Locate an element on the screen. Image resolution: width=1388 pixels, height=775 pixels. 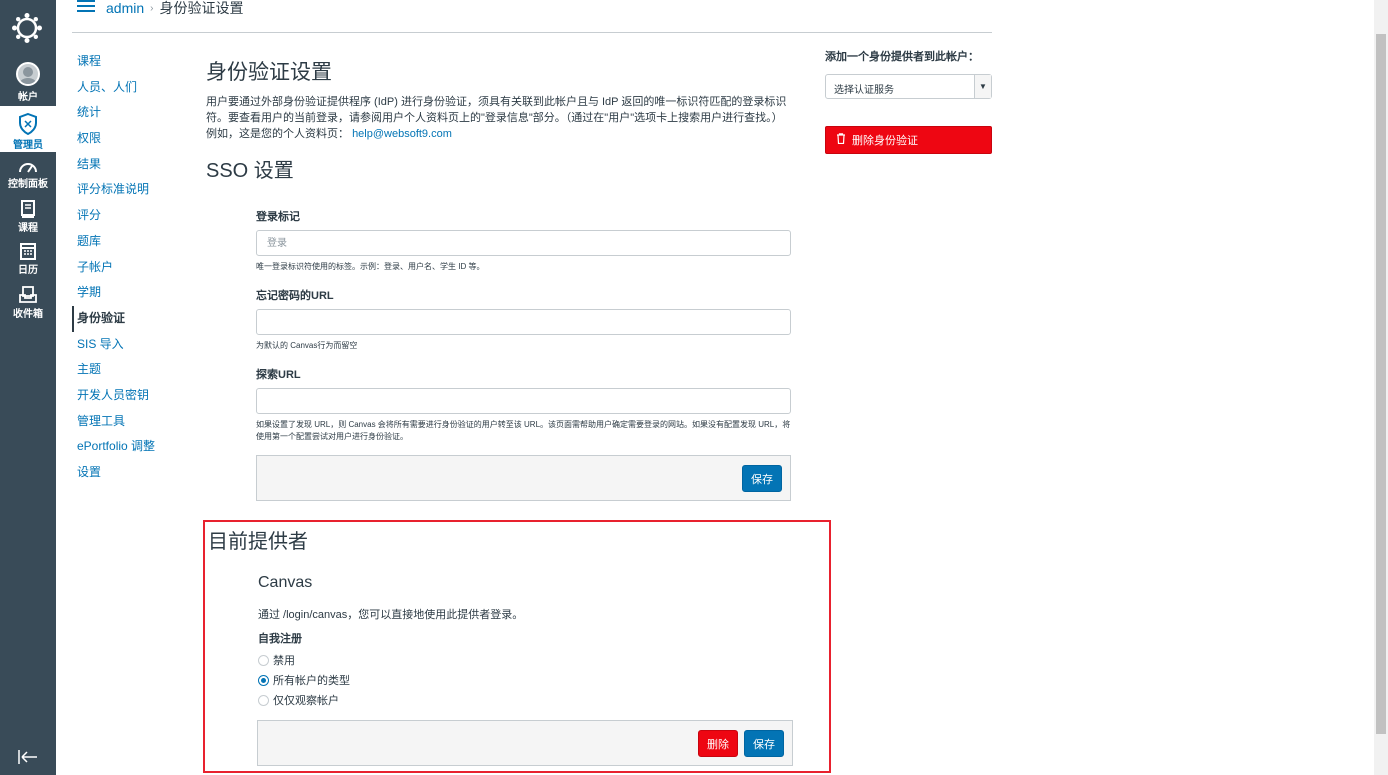
radio-all-accounts-label: 所有帐户的类型 is located at coordinates (311, 681).